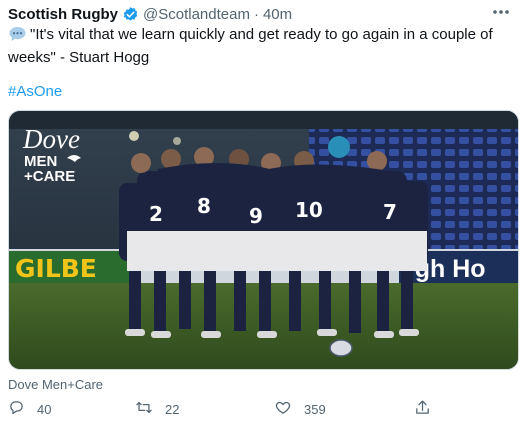 The width and height of the screenshot is (522, 427). Describe the element at coordinates (49, 176) in the screenshot. I see `sponsor-logo-care: +CARE` at that location.